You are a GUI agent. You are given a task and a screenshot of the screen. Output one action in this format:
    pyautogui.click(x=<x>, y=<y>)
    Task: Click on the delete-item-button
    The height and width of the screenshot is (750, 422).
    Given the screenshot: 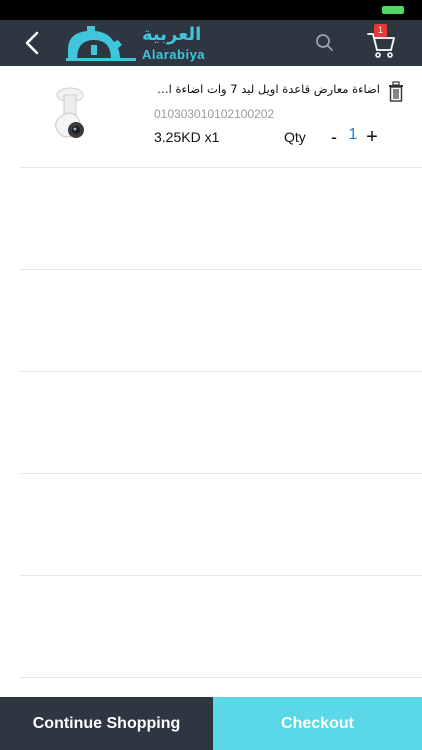 What is the action you would take?
    pyautogui.click(x=396, y=91)
    